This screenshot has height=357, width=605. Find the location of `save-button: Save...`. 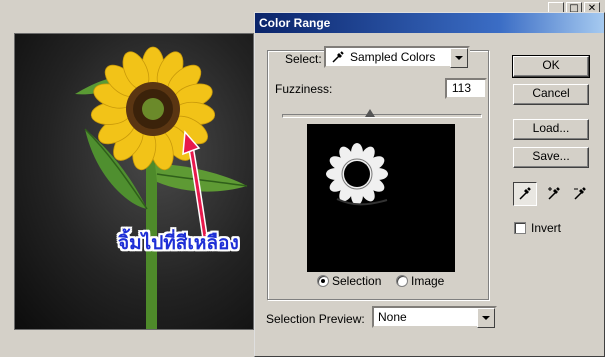

save-button: Save... is located at coordinates (551, 157).